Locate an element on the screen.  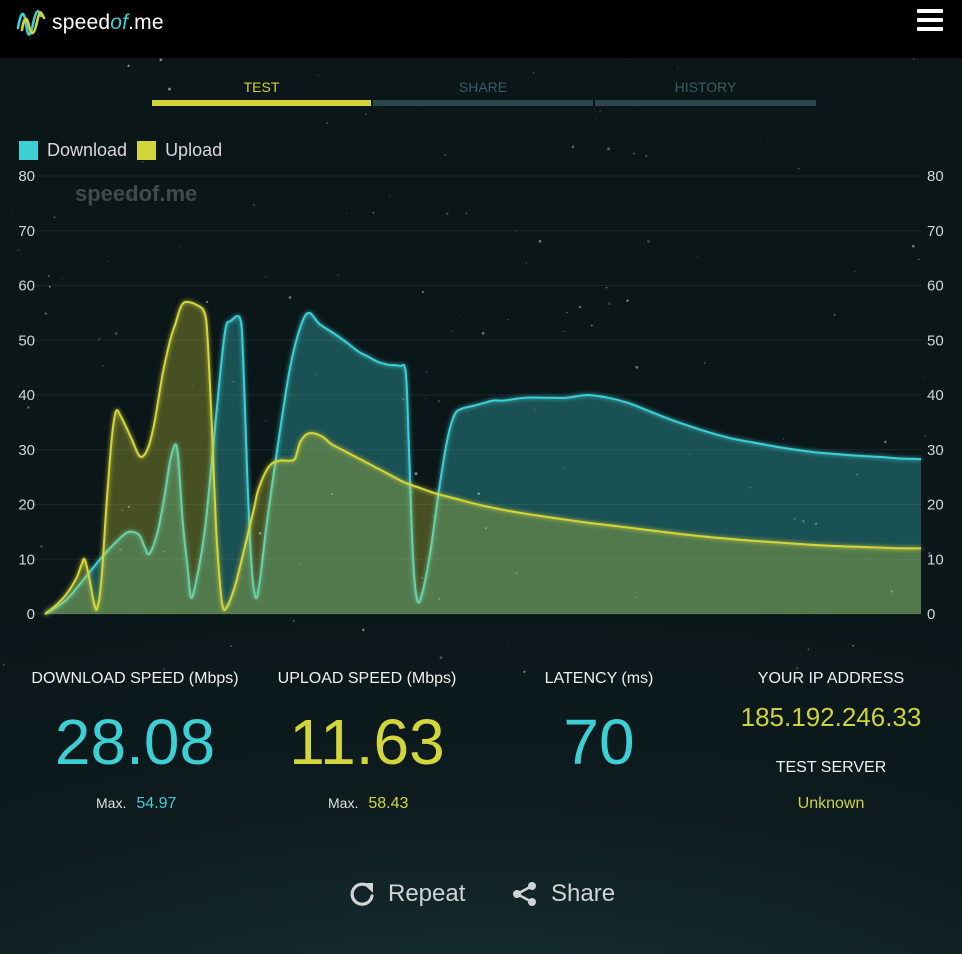
hamburger-menu-icon is located at coordinates (930, 20).